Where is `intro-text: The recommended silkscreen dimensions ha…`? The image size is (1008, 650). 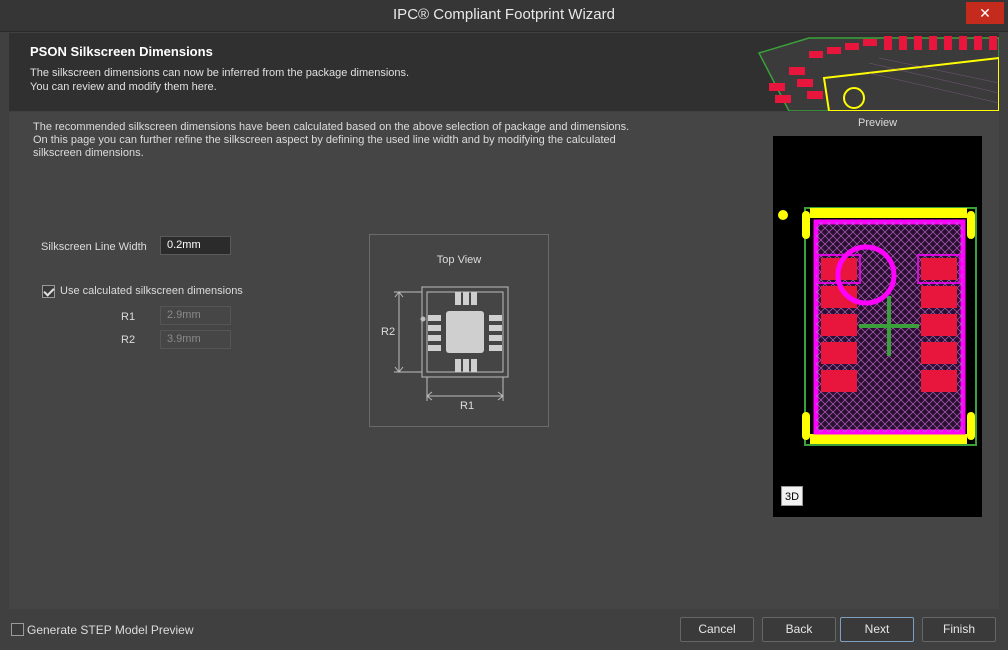
intro-text: The recommended silkscreen dimensions ha… is located at coordinates (331, 140).